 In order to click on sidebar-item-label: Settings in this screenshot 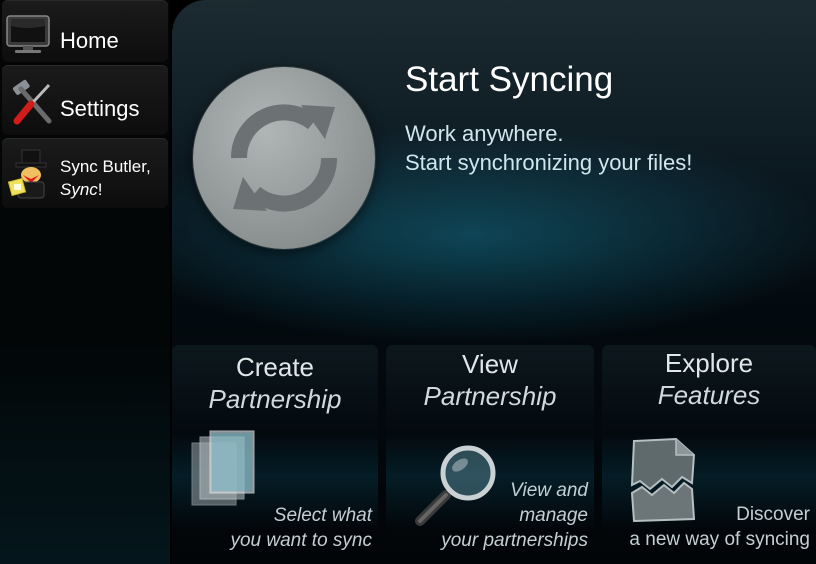, I will do `click(100, 108)`.